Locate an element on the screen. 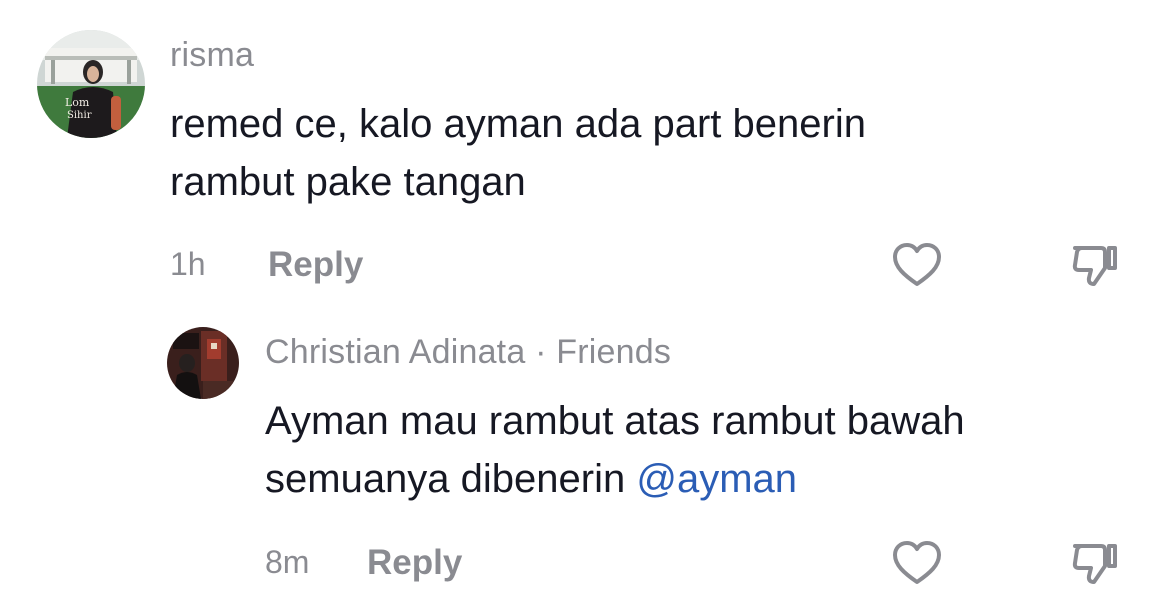 This screenshot has height=594, width=1170. comment-text-line: semuanya dibenerin @ayman is located at coordinates (615, 479).